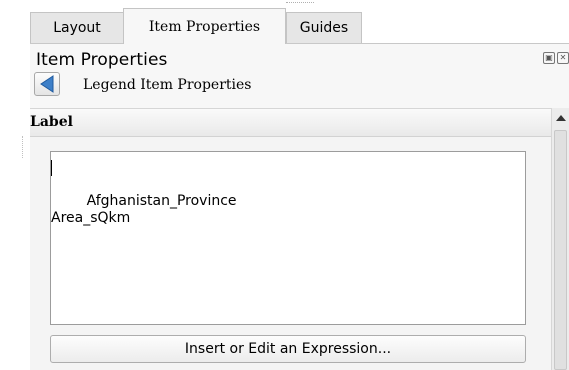 This screenshot has height=370, width=569. Describe the element at coordinates (102, 60) in the screenshot. I see `panel-title: Item Properties` at that location.